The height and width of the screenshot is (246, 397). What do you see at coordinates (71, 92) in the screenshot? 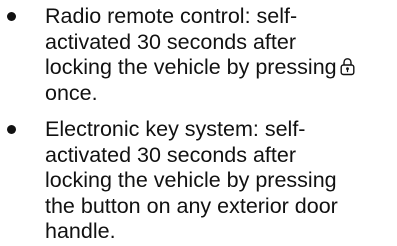
I see `text-line: once.` at bounding box center [71, 92].